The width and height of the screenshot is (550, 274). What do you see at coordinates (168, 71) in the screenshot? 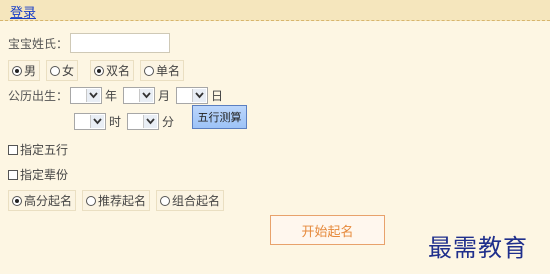
I see `single-name-label: 单名` at bounding box center [168, 71].